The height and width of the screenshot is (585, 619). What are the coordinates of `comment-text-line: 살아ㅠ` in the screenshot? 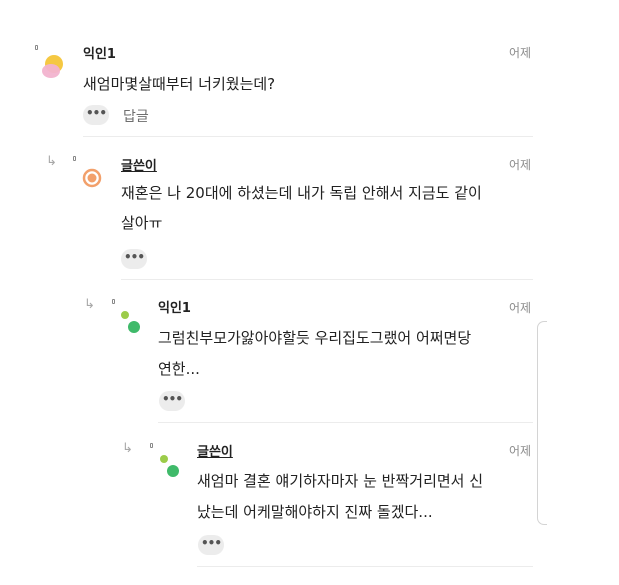 It's located at (142, 223).